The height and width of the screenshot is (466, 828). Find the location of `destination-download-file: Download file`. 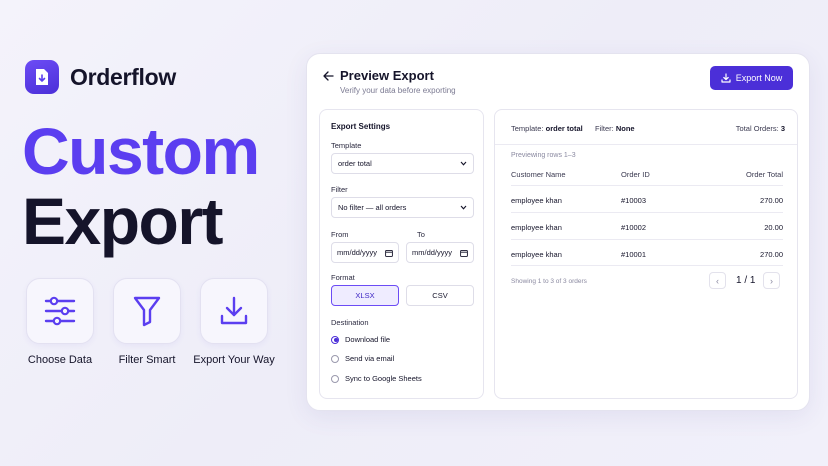

destination-download-file: Download file is located at coordinates (360, 339).